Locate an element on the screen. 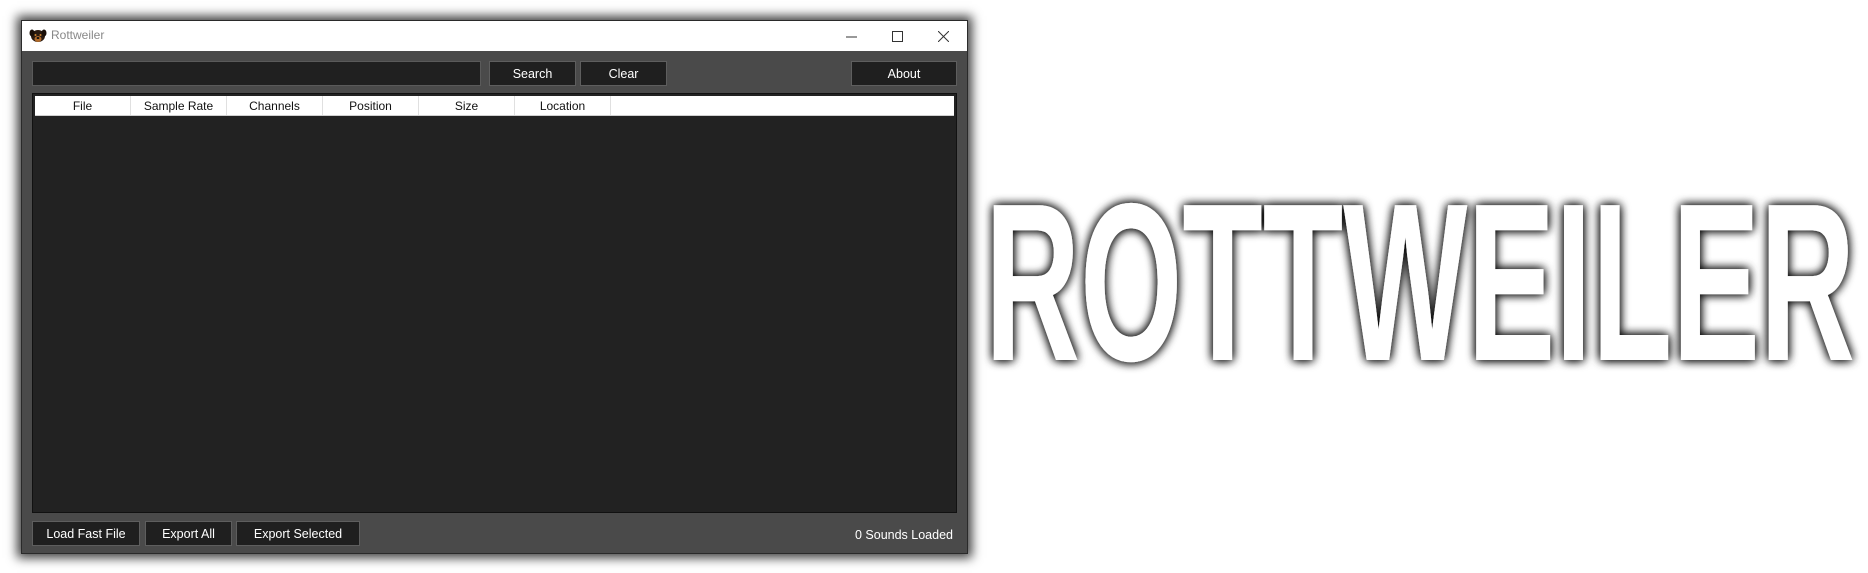 Image resolution: width=1868 pixels, height=573 pixels. export-all-button: Export All is located at coordinates (188, 533).